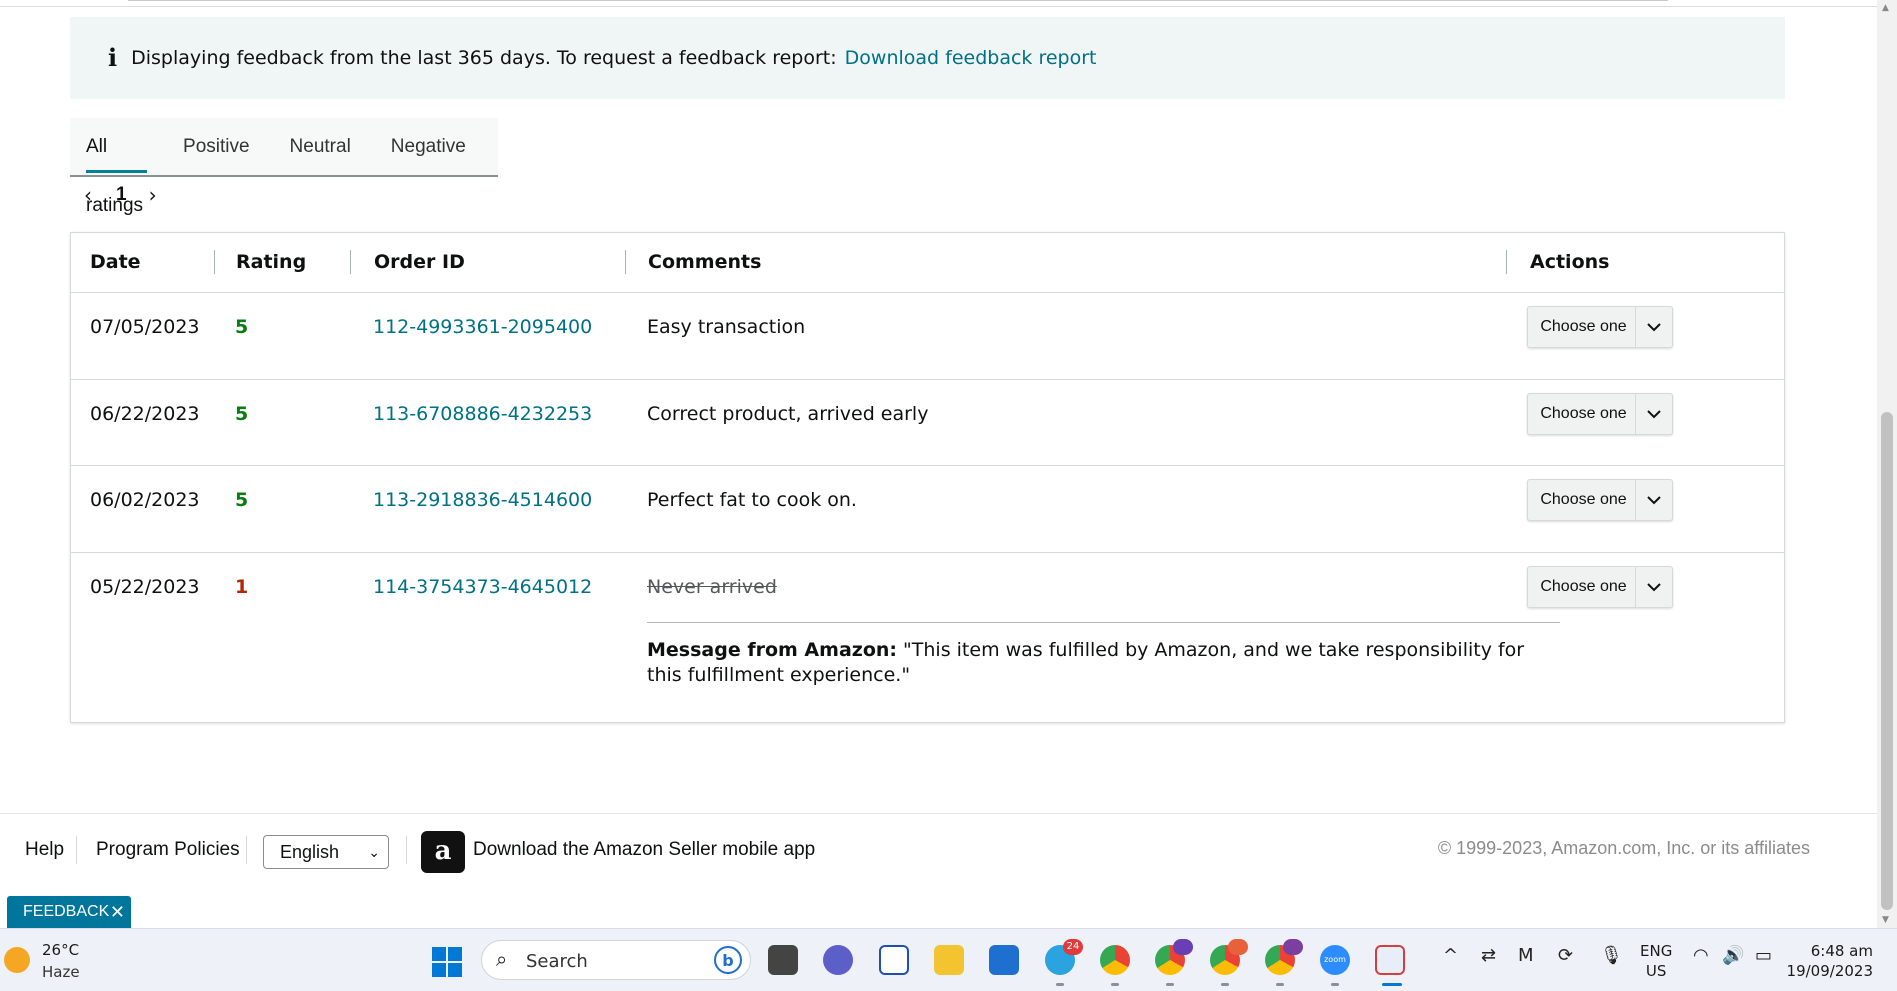  Describe the element at coordinates (447, 962) in the screenshot. I see `windows-start-icon` at that location.